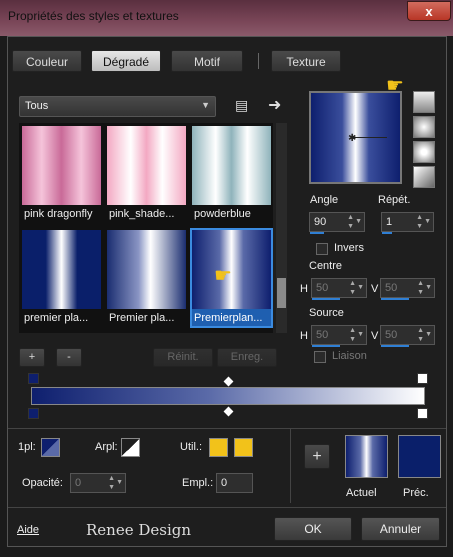 This screenshot has width=453, height=557. Describe the element at coordinates (387, 233) in the screenshot. I see `repeat-slider` at that location.